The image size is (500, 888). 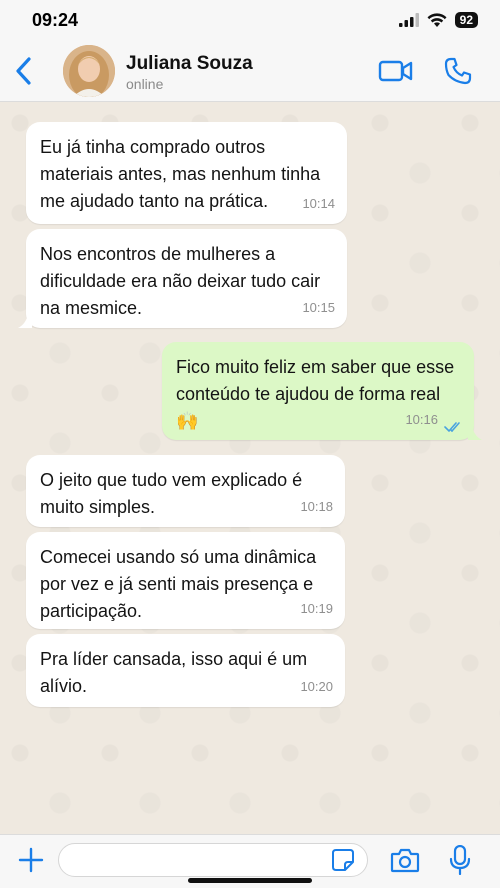 I want to click on wifi-icon, so click(x=437, y=19).